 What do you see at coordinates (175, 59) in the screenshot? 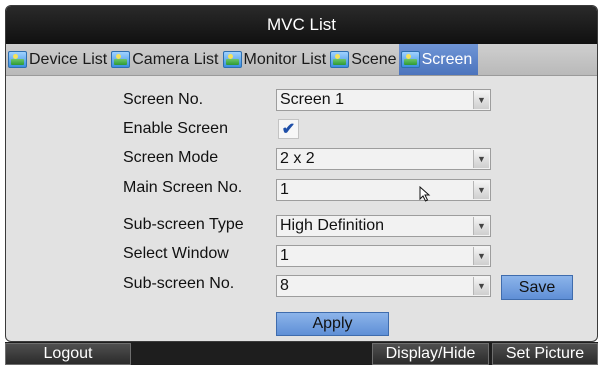
I see `tab-label: Camera List` at bounding box center [175, 59].